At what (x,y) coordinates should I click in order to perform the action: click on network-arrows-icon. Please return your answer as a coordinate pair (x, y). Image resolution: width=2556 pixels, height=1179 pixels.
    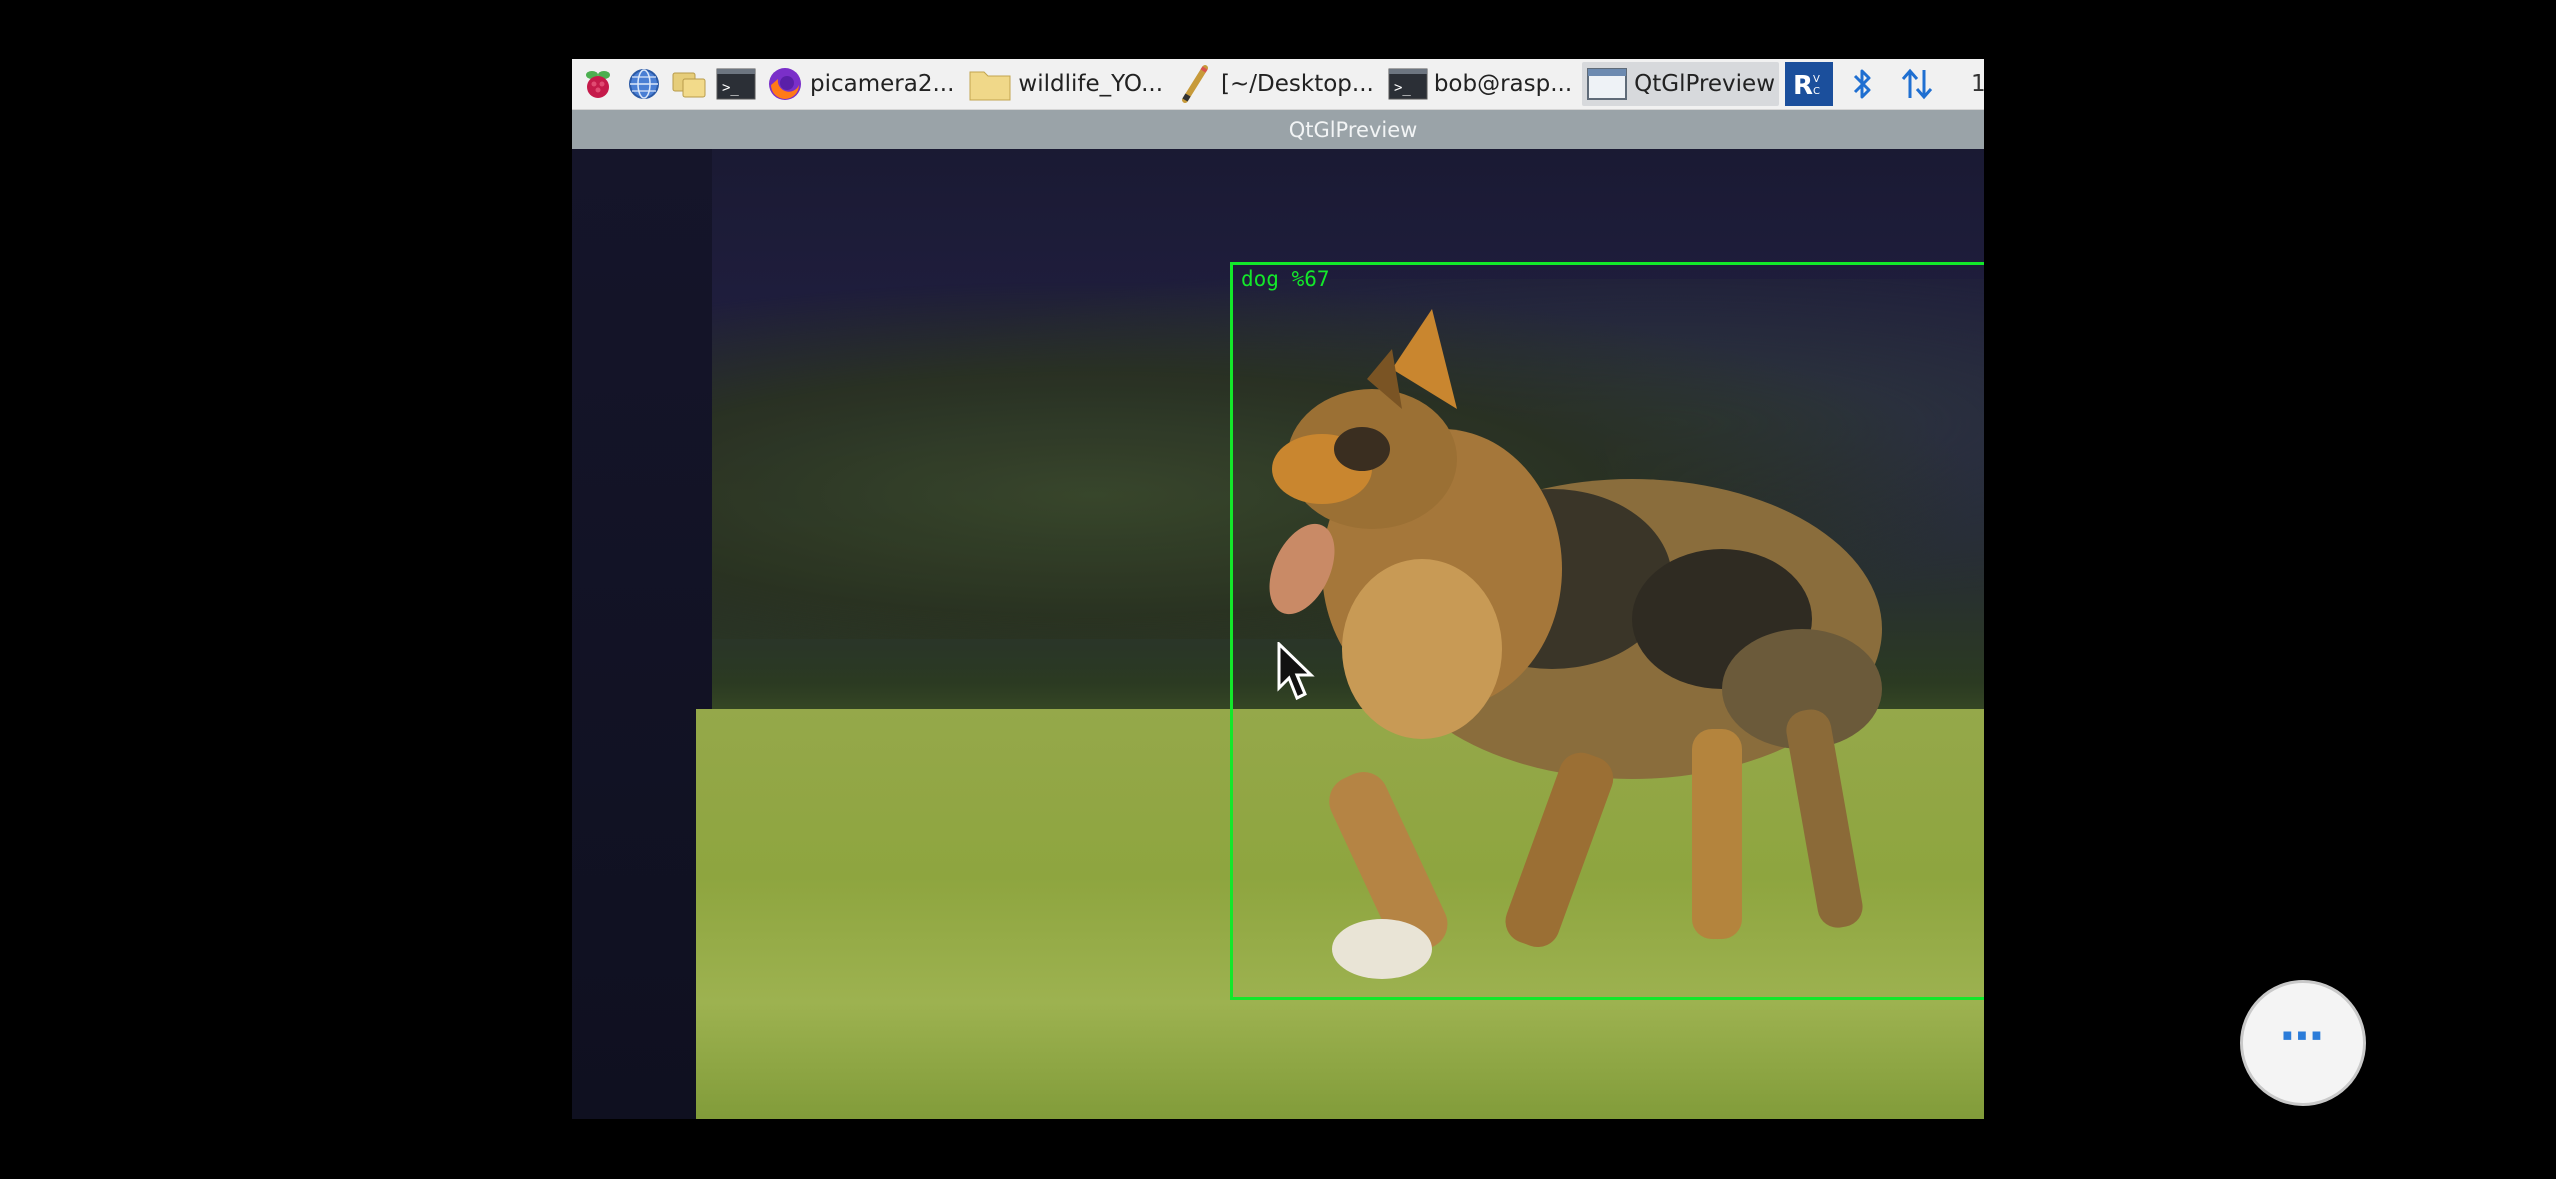
    Looking at the image, I should click on (1917, 84).